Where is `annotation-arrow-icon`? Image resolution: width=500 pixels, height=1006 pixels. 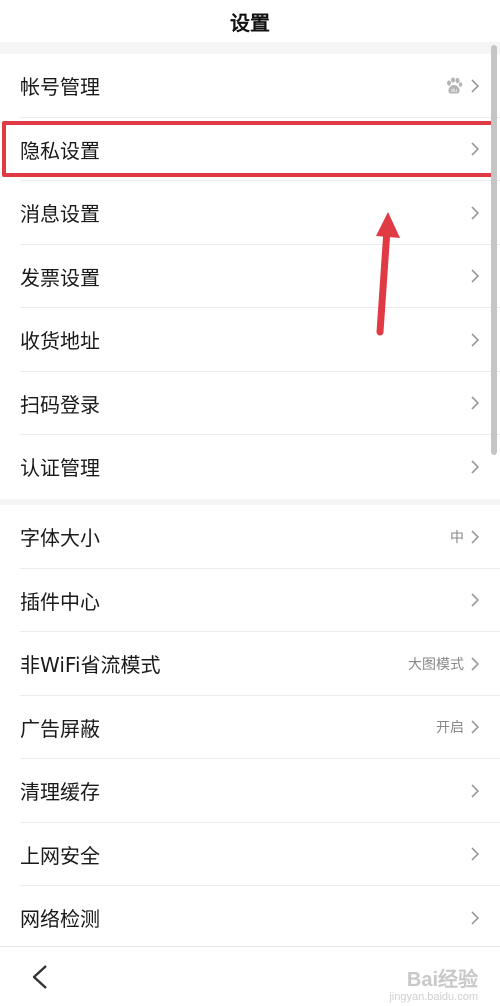
annotation-arrow-icon is located at coordinates (388, 274).